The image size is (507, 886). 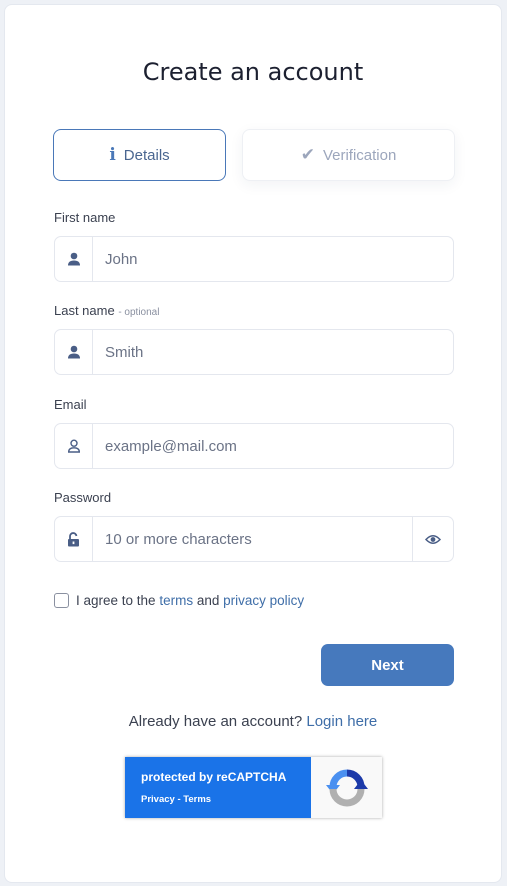 What do you see at coordinates (84, 310) in the screenshot?
I see `last-name-label-text: Last name` at bounding box center [84, 310].